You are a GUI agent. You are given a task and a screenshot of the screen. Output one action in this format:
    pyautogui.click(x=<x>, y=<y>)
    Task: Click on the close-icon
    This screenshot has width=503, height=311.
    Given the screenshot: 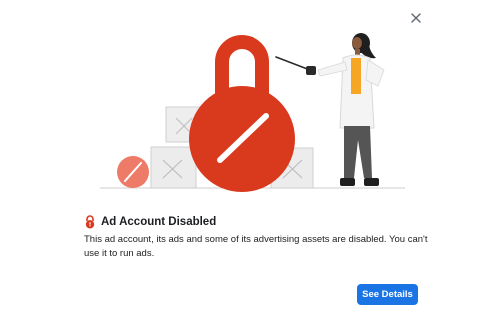 What is the action you would take?
    pyautogui.click(x=416, y=18)
    